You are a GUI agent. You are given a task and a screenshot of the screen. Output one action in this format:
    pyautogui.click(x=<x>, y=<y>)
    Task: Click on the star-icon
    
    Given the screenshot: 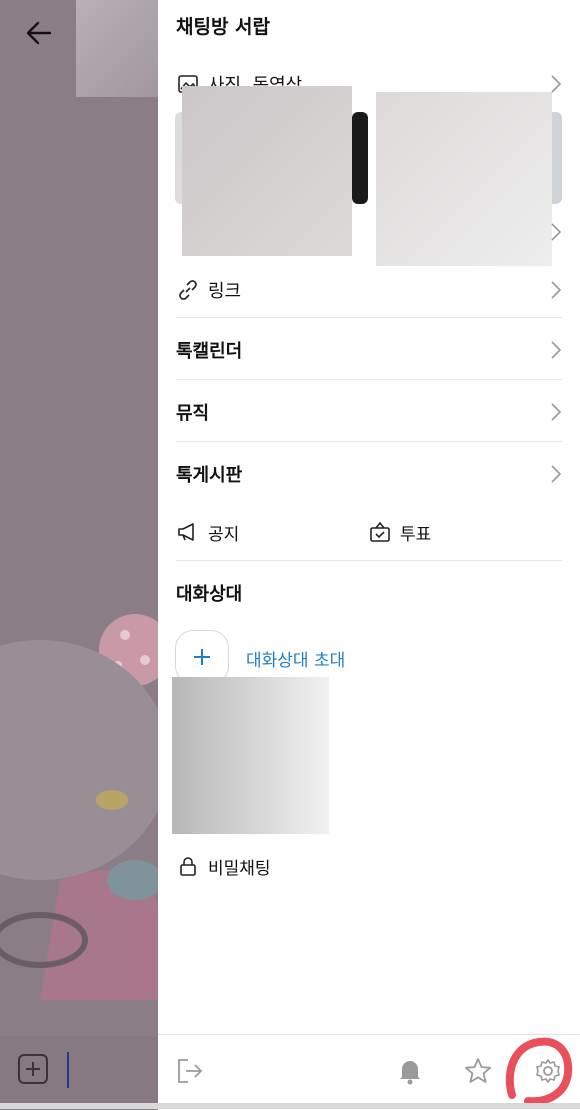 What is the action you would take?
    pyautogui.click(x=478, y=1071)
    